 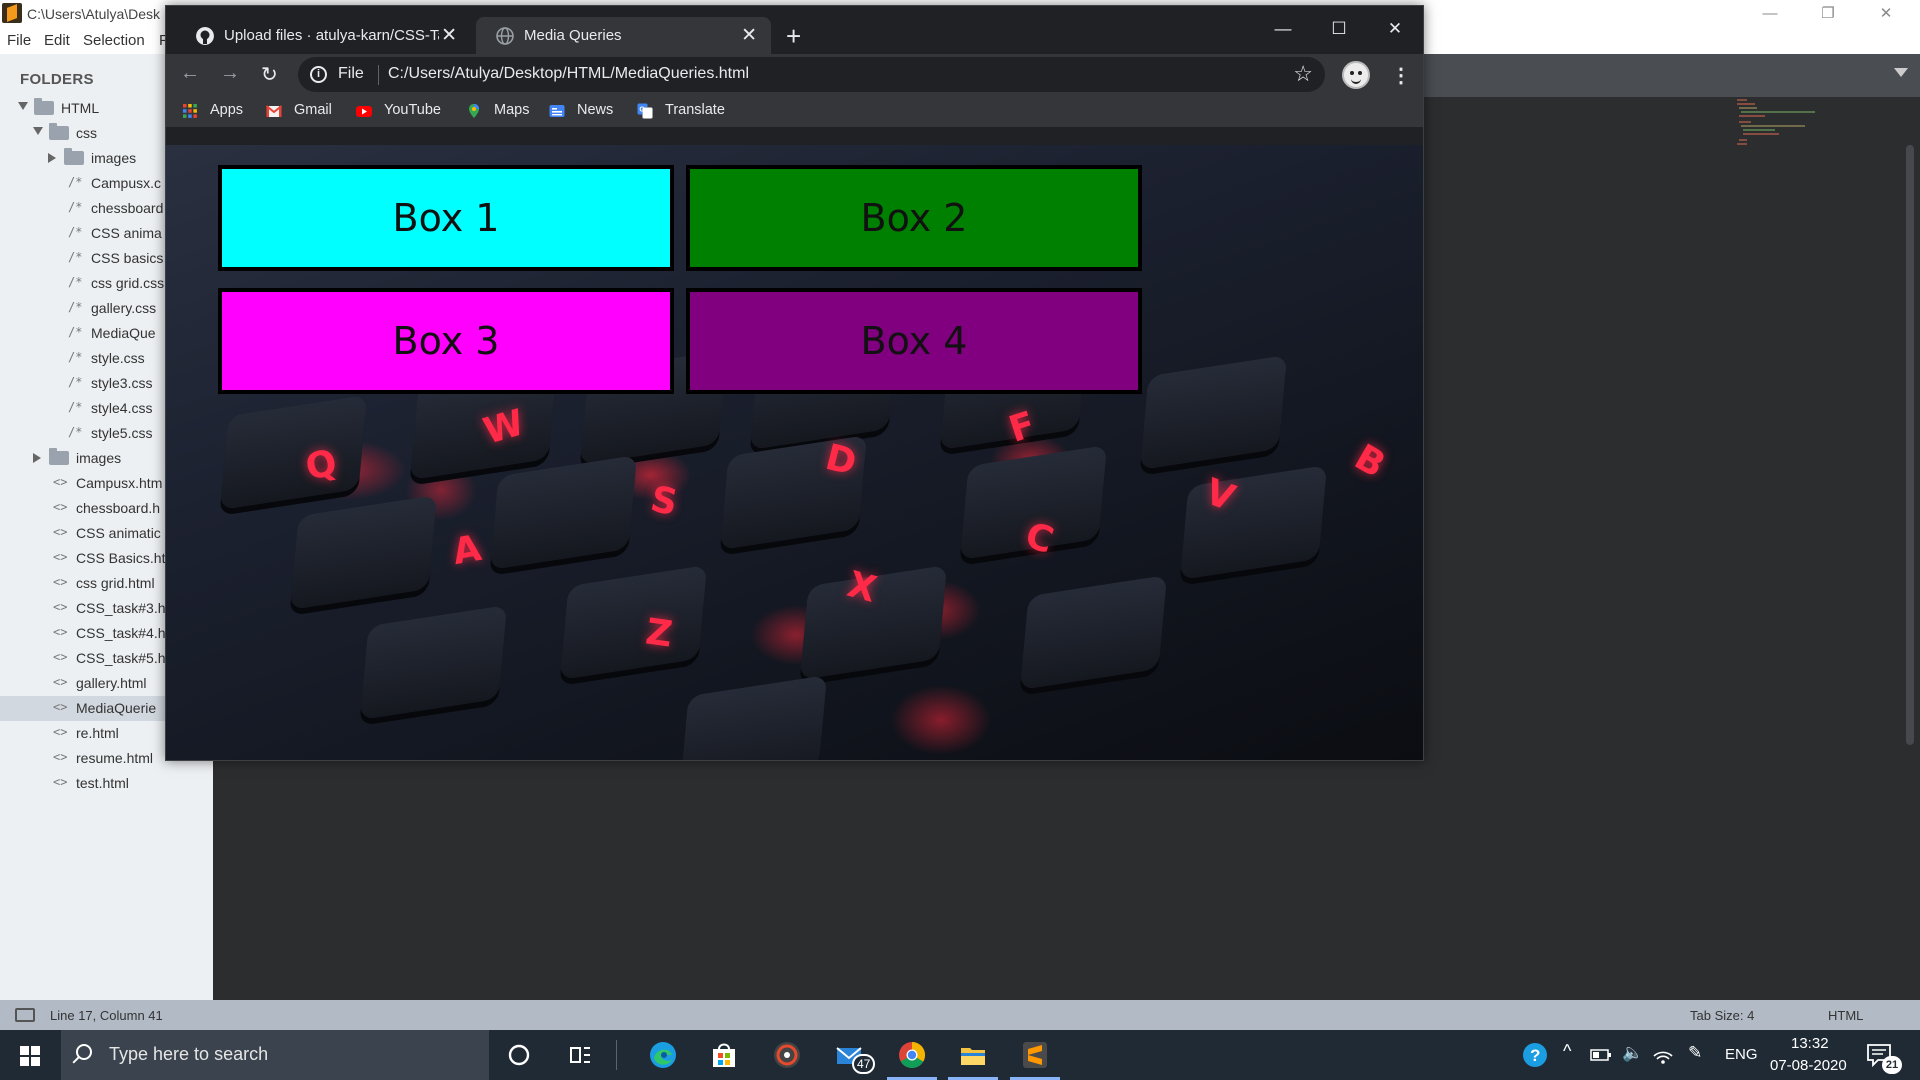 What do you see at coordinates (189, 1054) in the screenshot?
I see `search-placeholder: Type here to search` at bounding box center [189, 1054].